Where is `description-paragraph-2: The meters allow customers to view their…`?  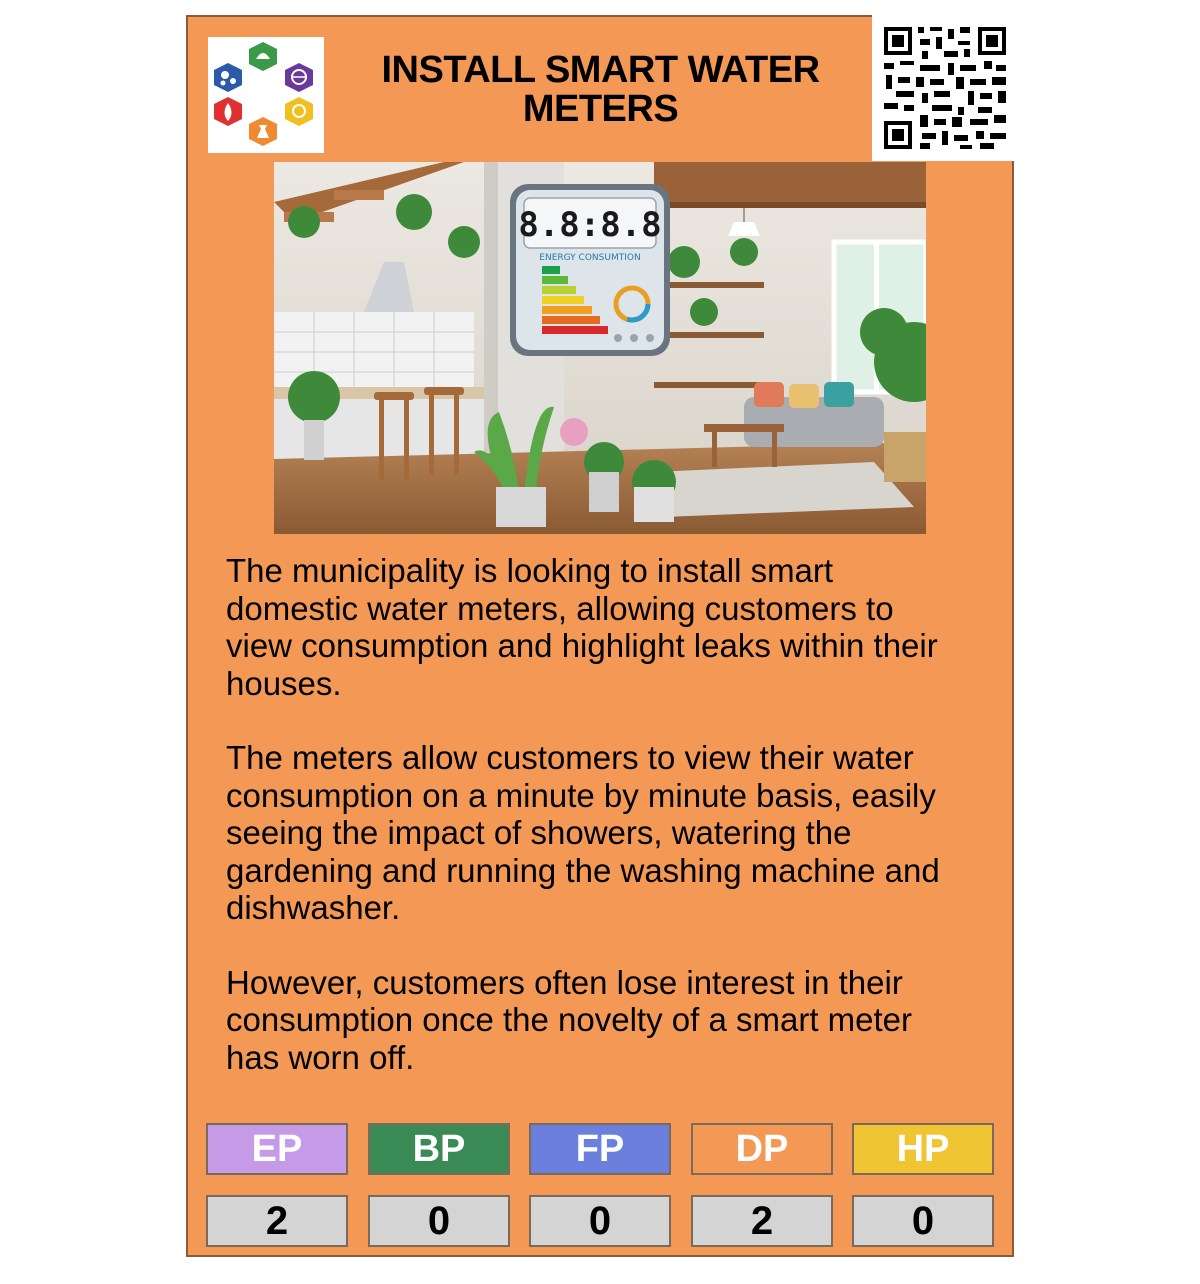 description-paragraph-2: The meters allow customers to view their… is located at coordinates (583, 832).